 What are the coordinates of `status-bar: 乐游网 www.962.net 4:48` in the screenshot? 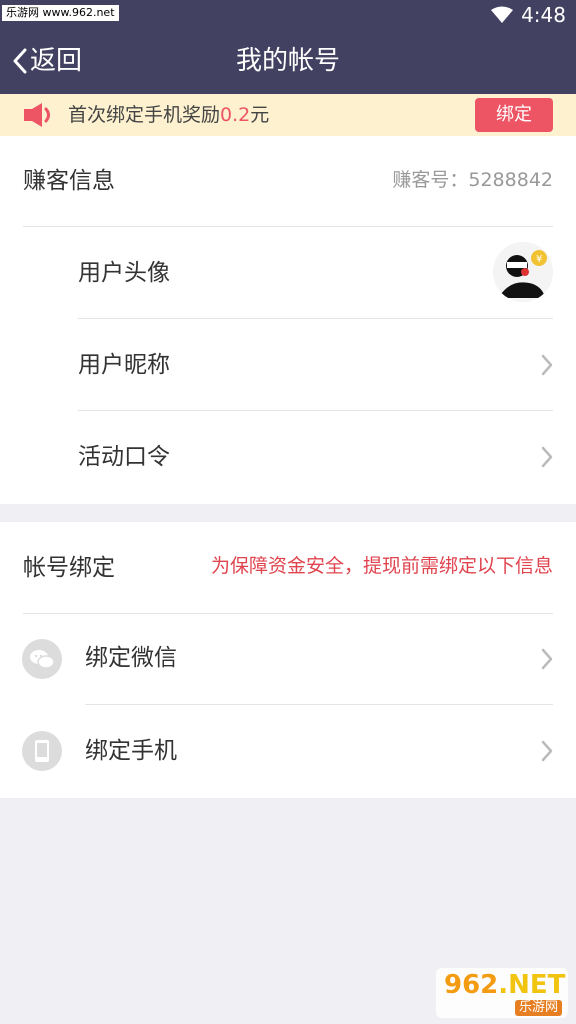 It's located at (288, 15).